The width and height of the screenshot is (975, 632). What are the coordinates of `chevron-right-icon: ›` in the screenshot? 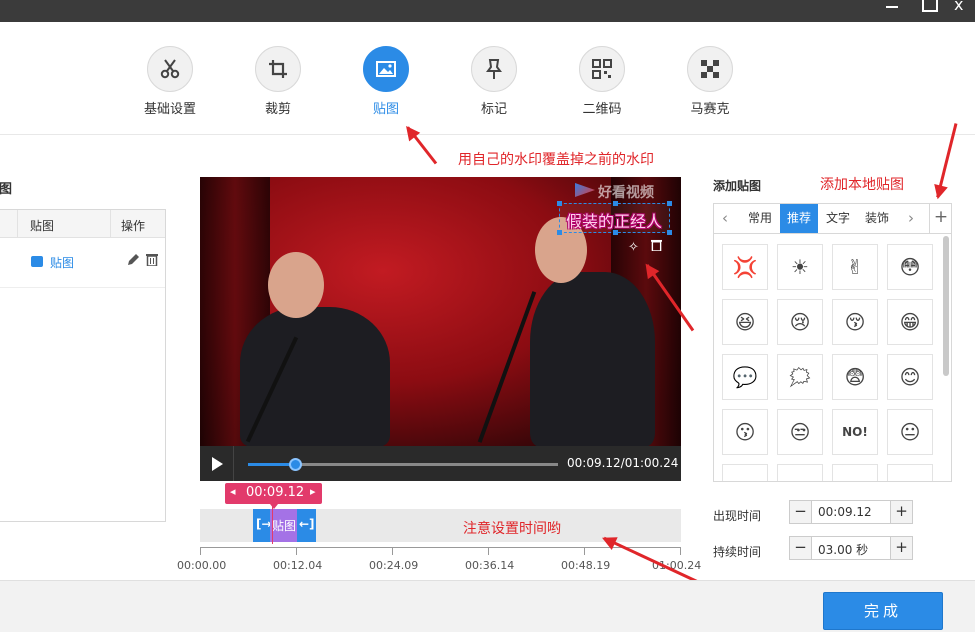 It's located at (911, 218).